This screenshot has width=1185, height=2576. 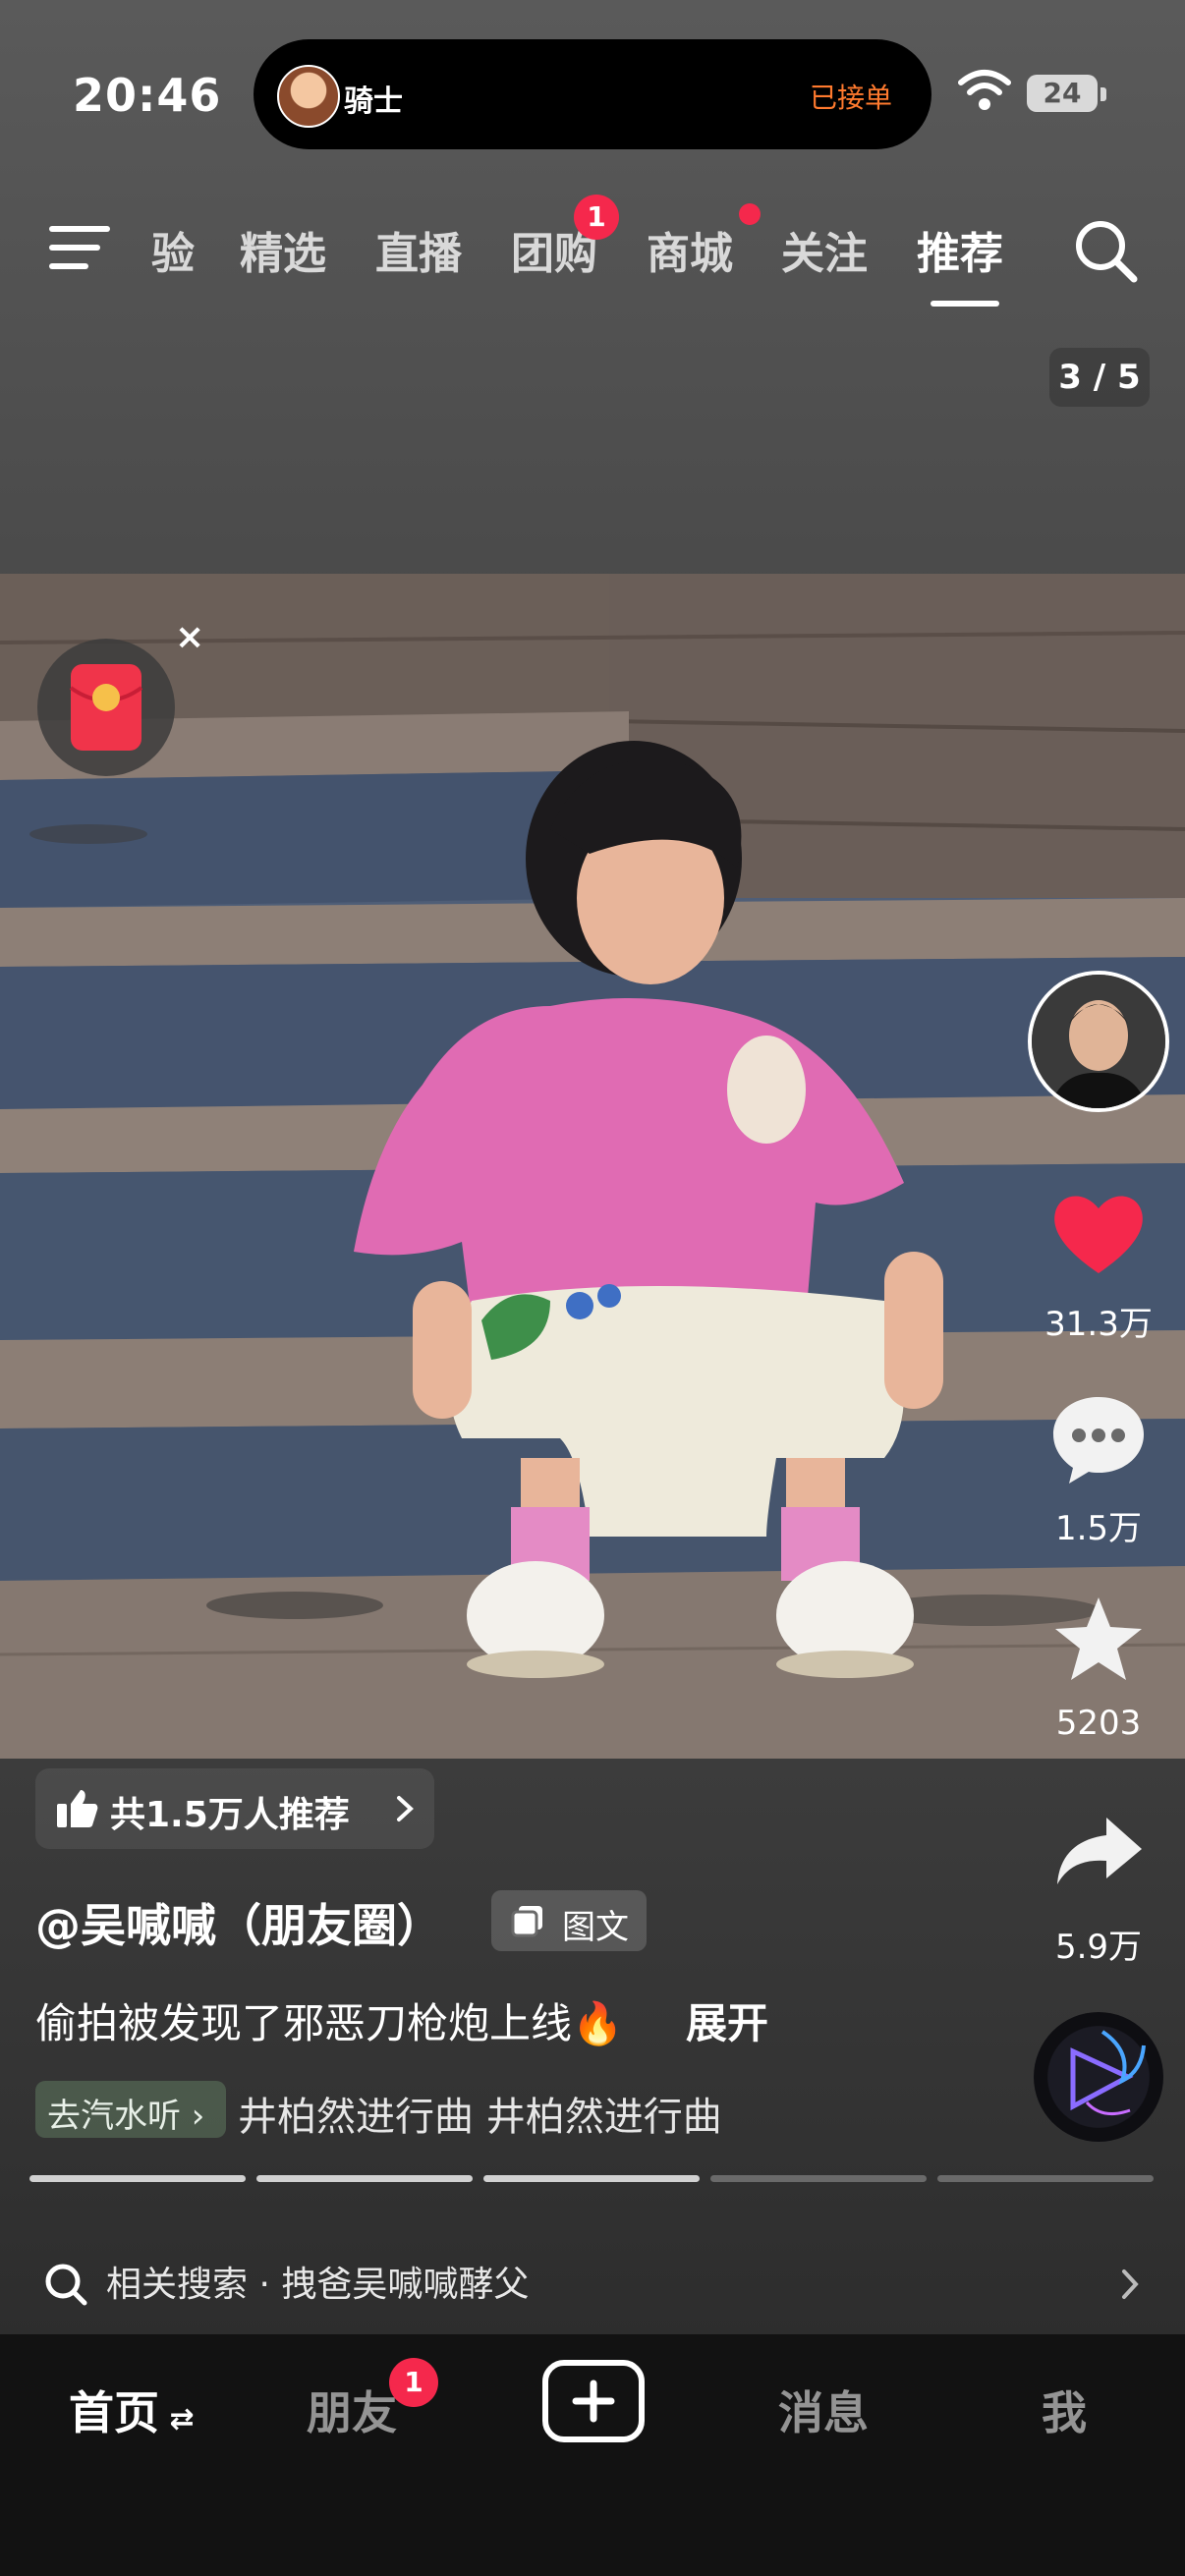 I want to click on creator-avatar, so click(x=1099, y=1041).